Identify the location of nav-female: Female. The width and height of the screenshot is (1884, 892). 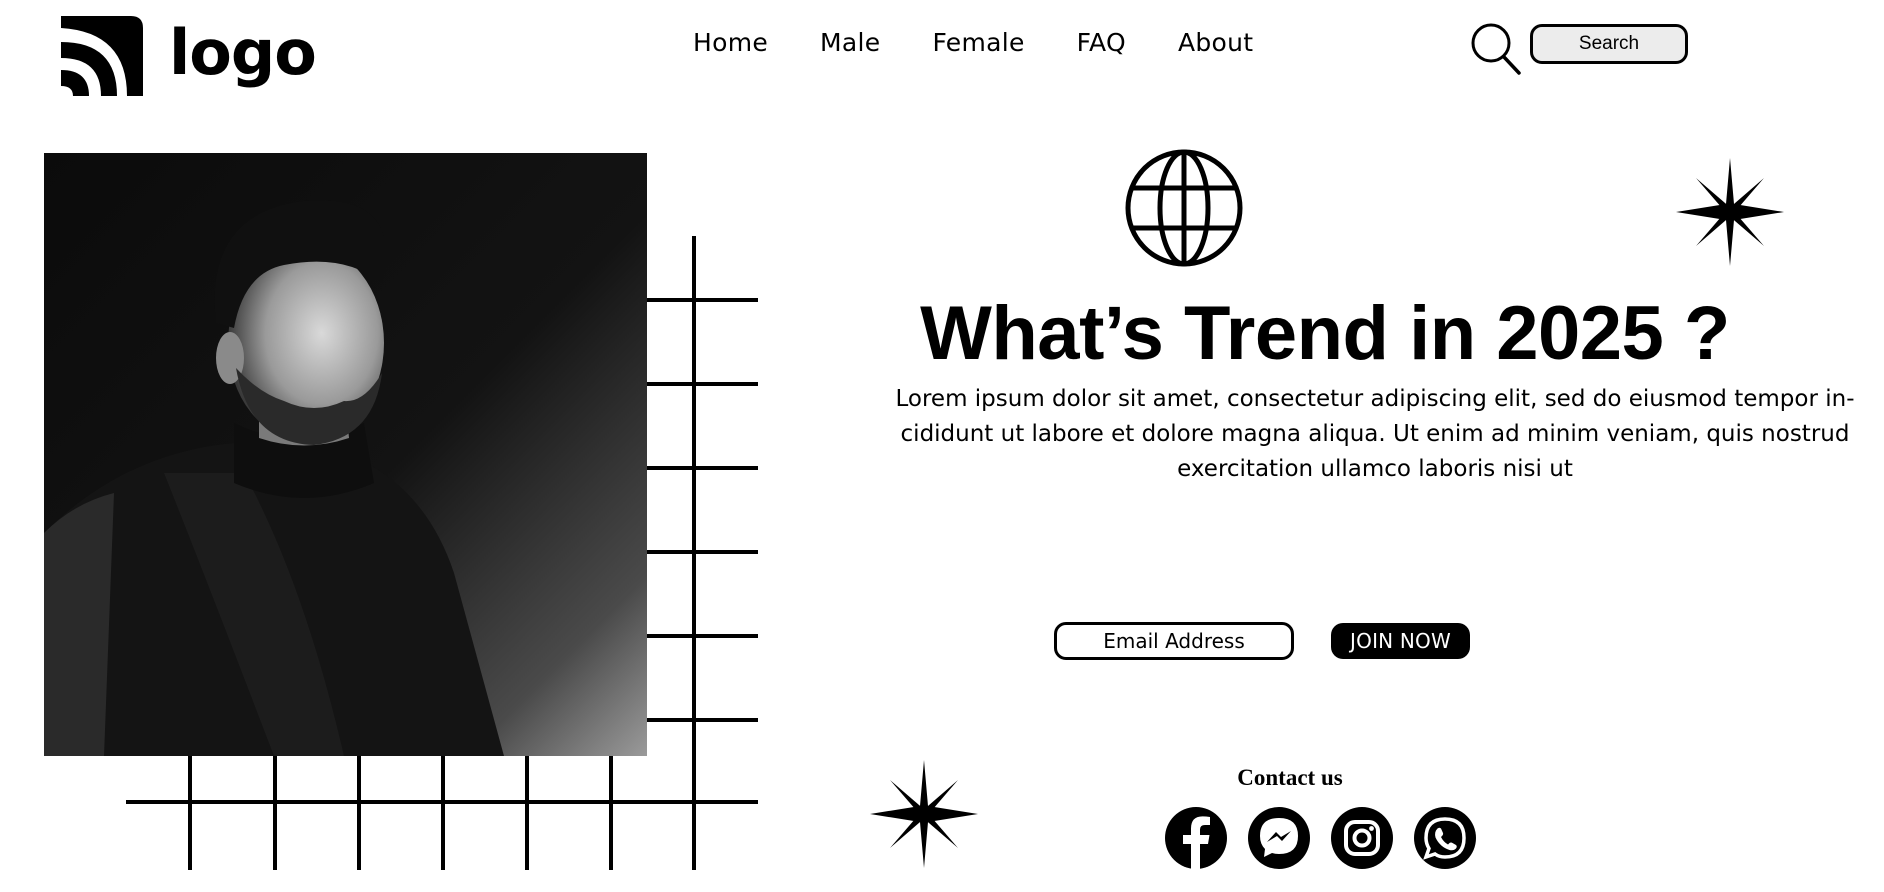
(978, 42).